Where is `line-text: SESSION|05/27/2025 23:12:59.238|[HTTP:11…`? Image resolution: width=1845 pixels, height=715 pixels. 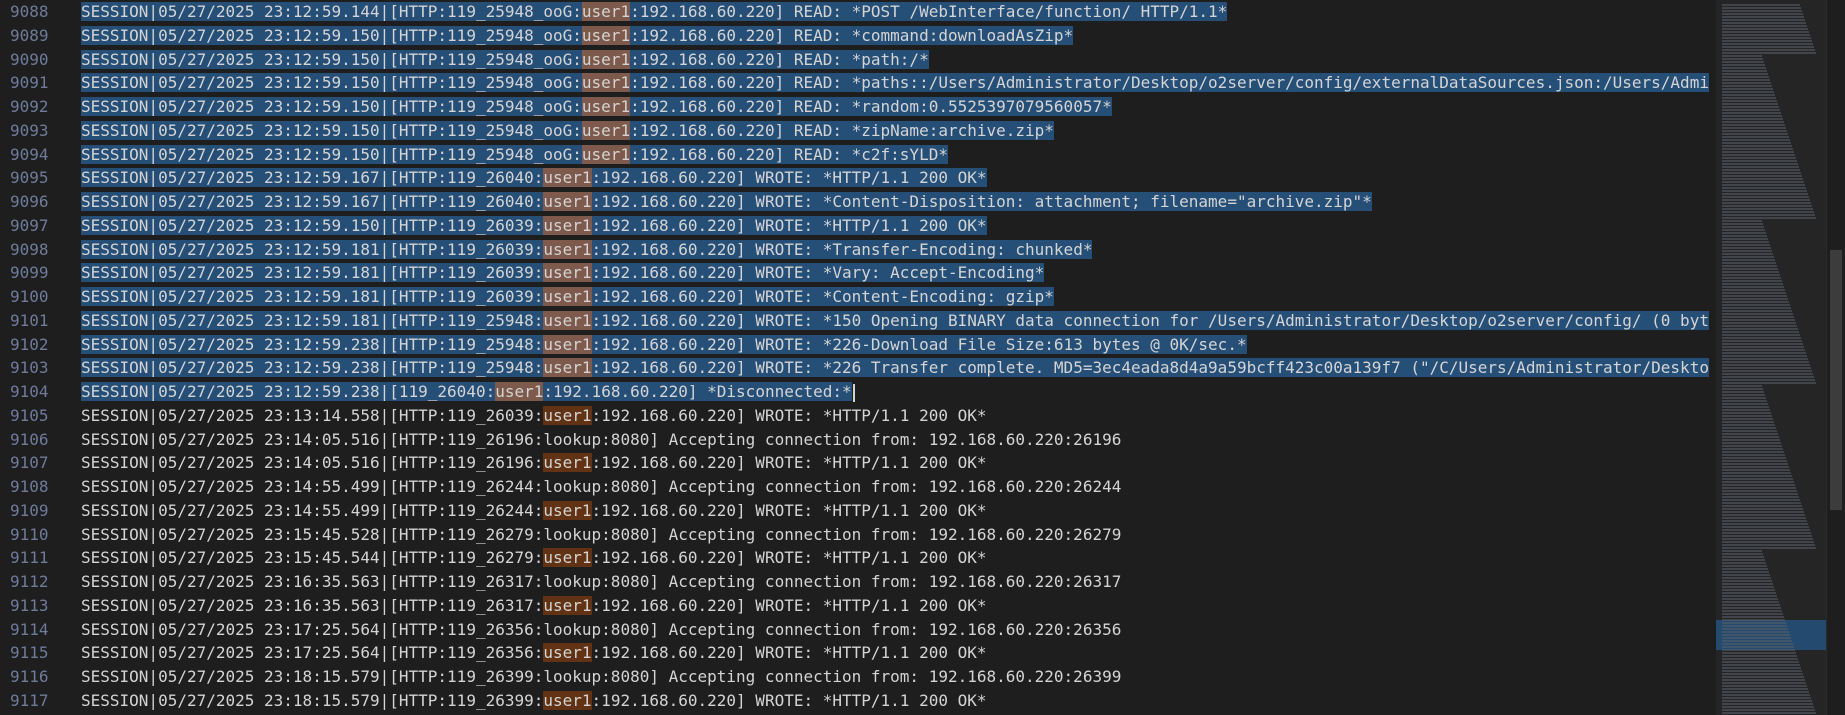
line-text: SESSION|05/27/2025 23:12:59.238|[HTTP:11… is located at coordinates (895, 368).